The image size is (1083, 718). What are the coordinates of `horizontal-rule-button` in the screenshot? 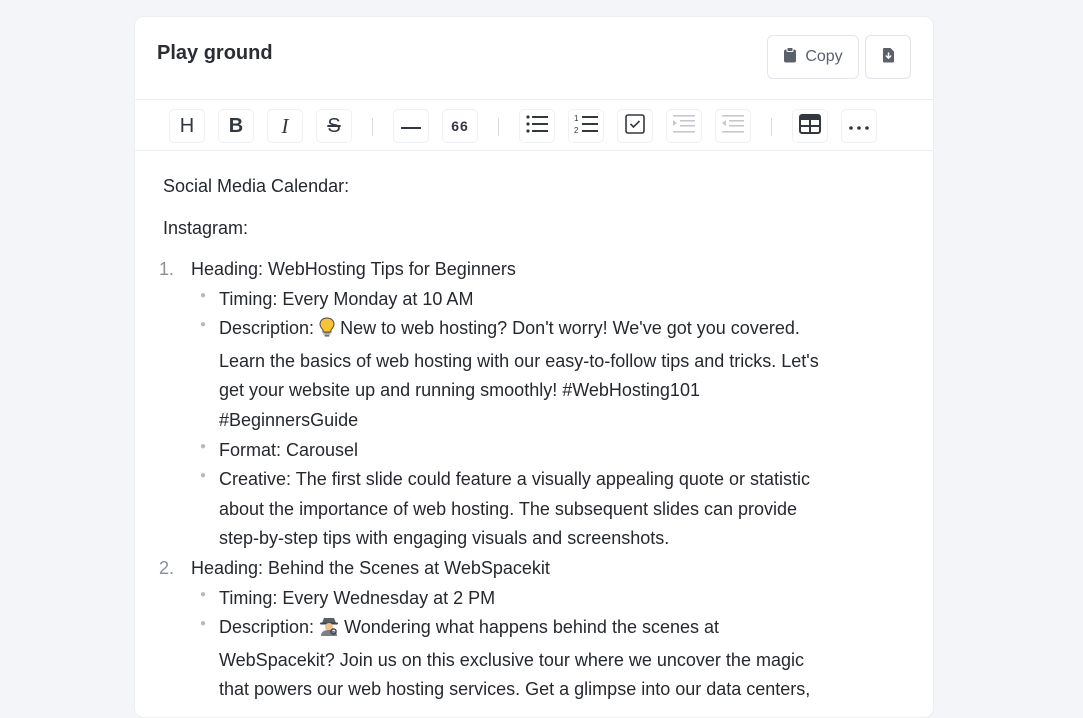 It's located at (411, 126).